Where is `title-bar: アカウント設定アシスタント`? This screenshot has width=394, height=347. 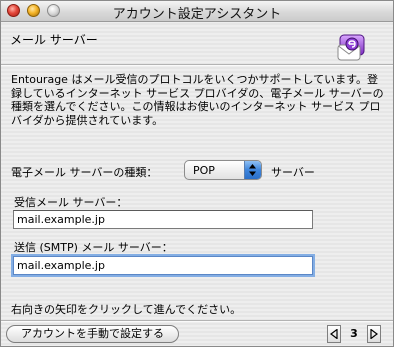
title-bar: アカウント設定アシスタント is located at coordinates (197, 11).